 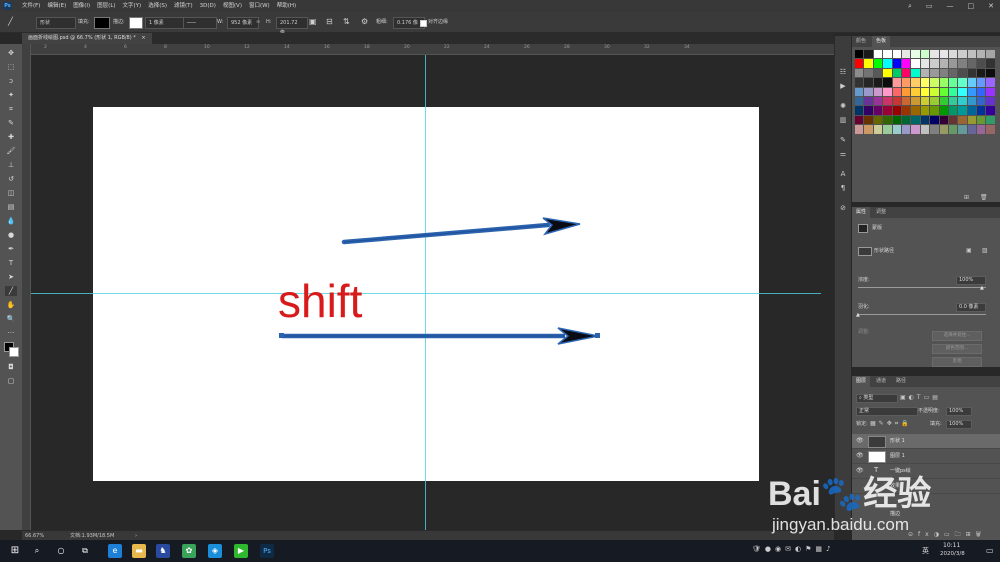 I want to click on app-icon-1: ♞, so click(x=163, y=551).